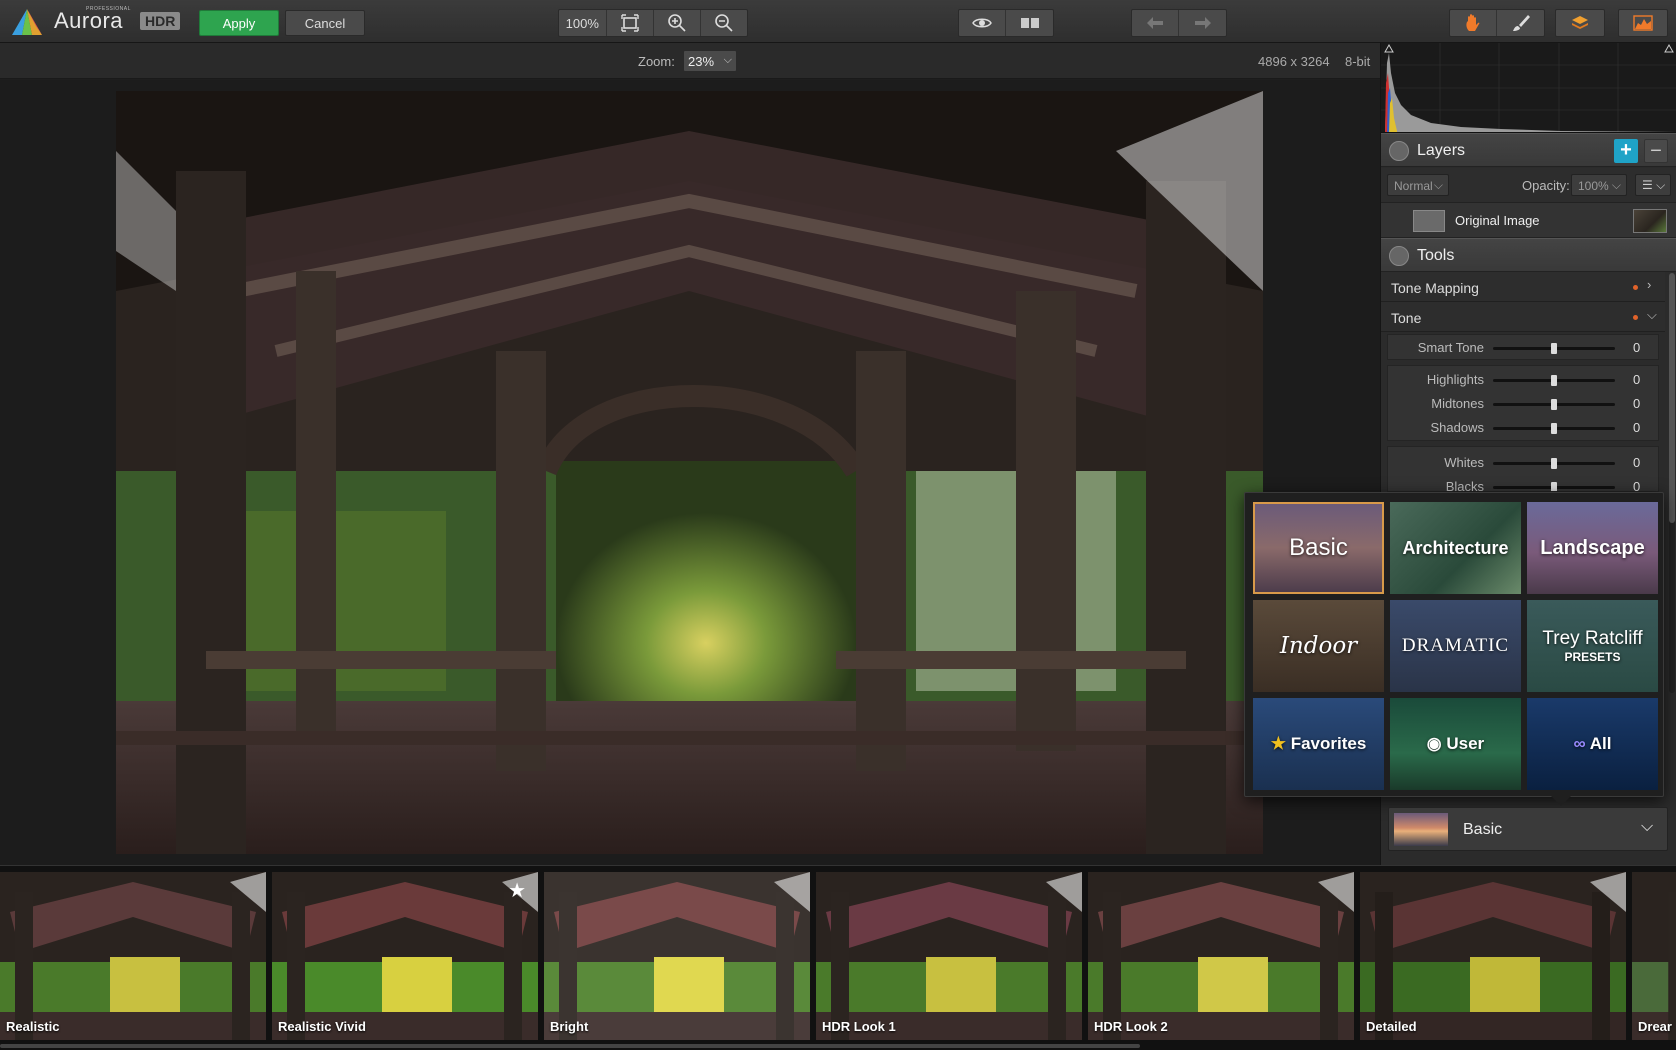 This screenshot has width=1676, height=1050. What do you see at coordinates (405, 956) in the screenshot?
I see `preset-thumbnail: ★ Realistic Vivid` at bounding box center [405, 956].